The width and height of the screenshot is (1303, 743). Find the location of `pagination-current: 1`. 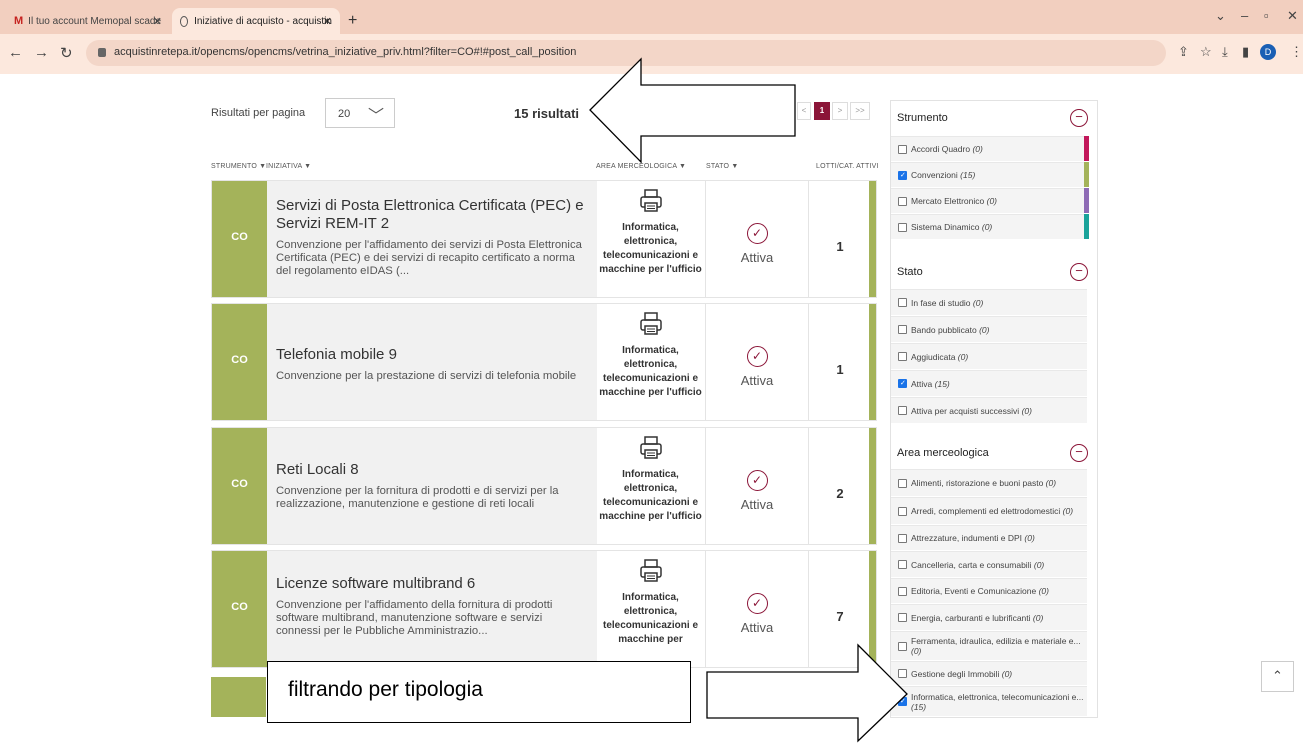

pagination-current: 1 is located at coordinates (822, 111).